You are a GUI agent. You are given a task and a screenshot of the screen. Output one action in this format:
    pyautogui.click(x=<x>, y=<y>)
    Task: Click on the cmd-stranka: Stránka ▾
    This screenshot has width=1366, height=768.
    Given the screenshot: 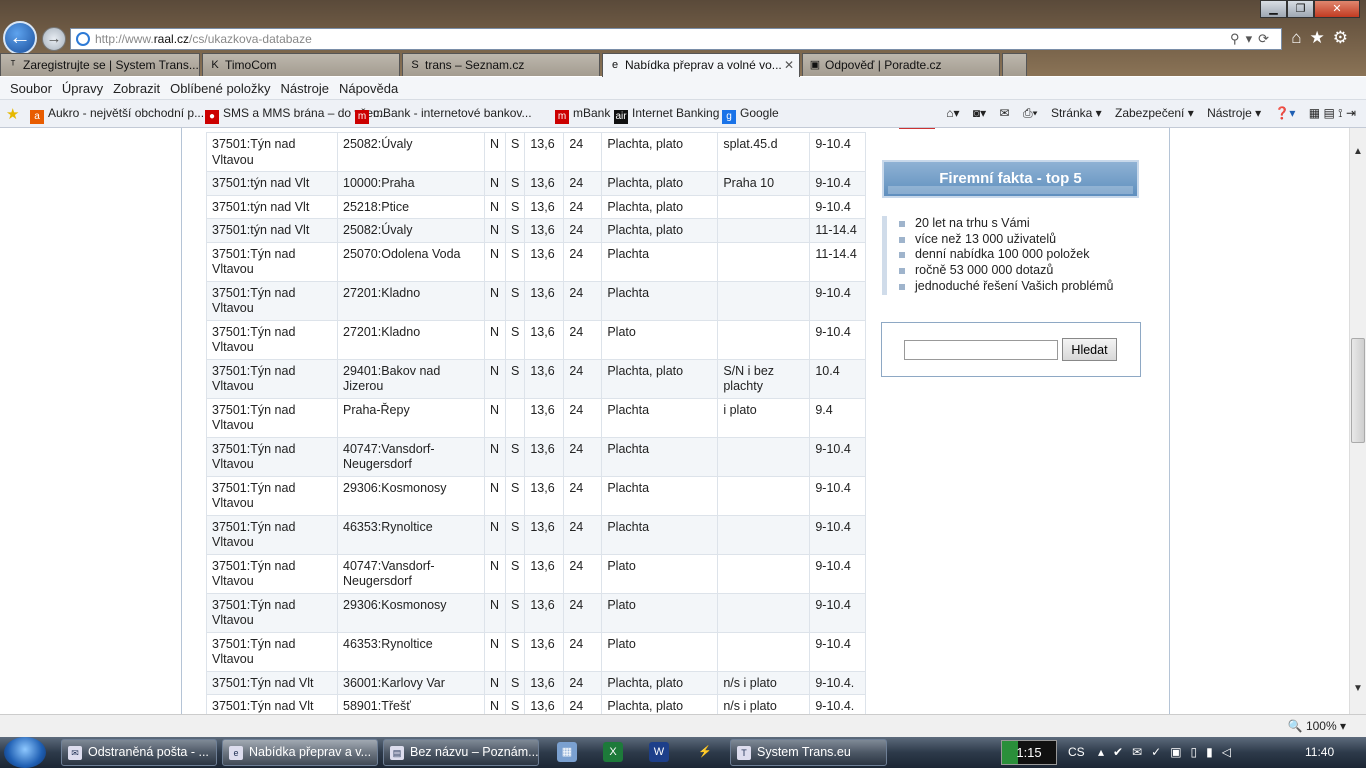 What is the action you would take?
    pyautogui.click(x=1076, y=113)
    